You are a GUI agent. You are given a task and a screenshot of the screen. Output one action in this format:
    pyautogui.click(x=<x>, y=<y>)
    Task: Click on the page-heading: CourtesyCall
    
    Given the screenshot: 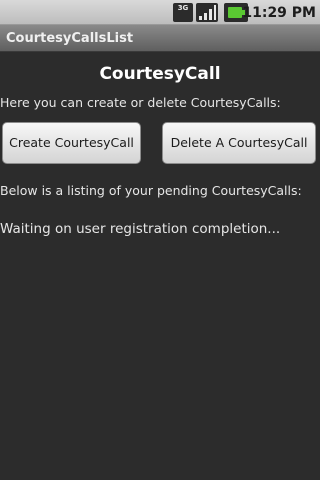 What is the action you would take?
    pyautogui.click(x=160, y=74)
    